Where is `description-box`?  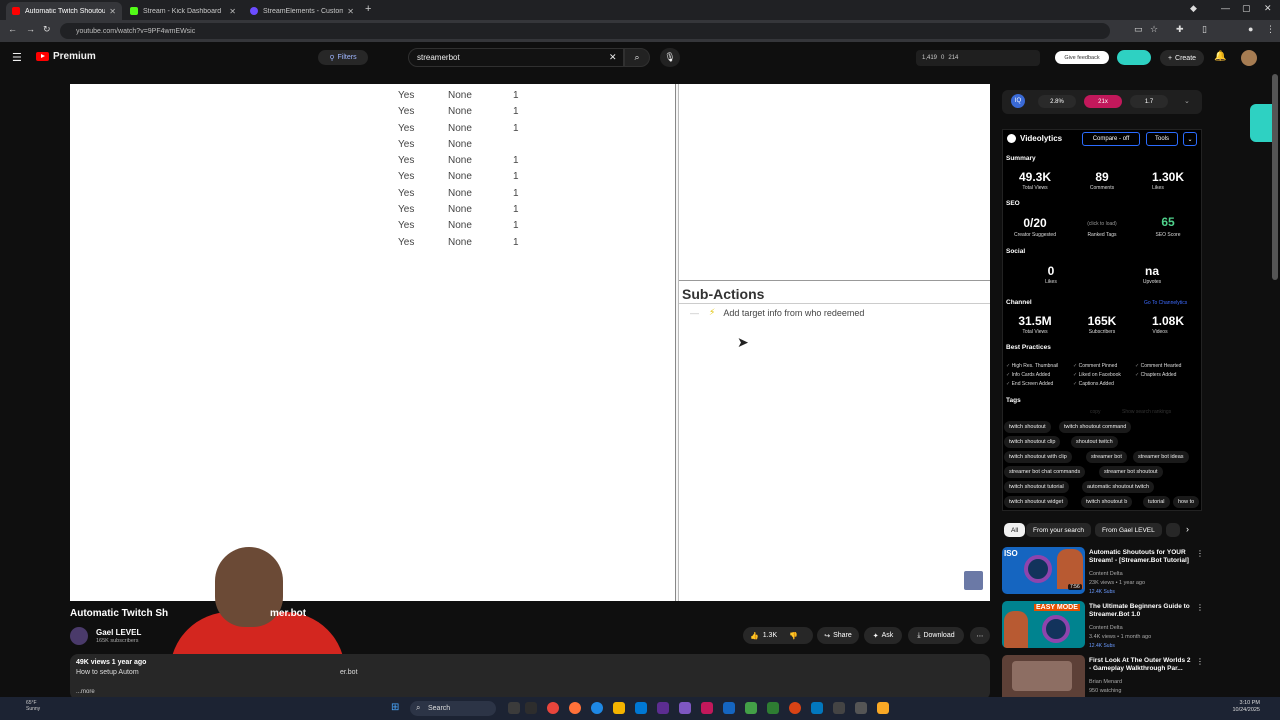 description-box is located at coordinates (530, 677).